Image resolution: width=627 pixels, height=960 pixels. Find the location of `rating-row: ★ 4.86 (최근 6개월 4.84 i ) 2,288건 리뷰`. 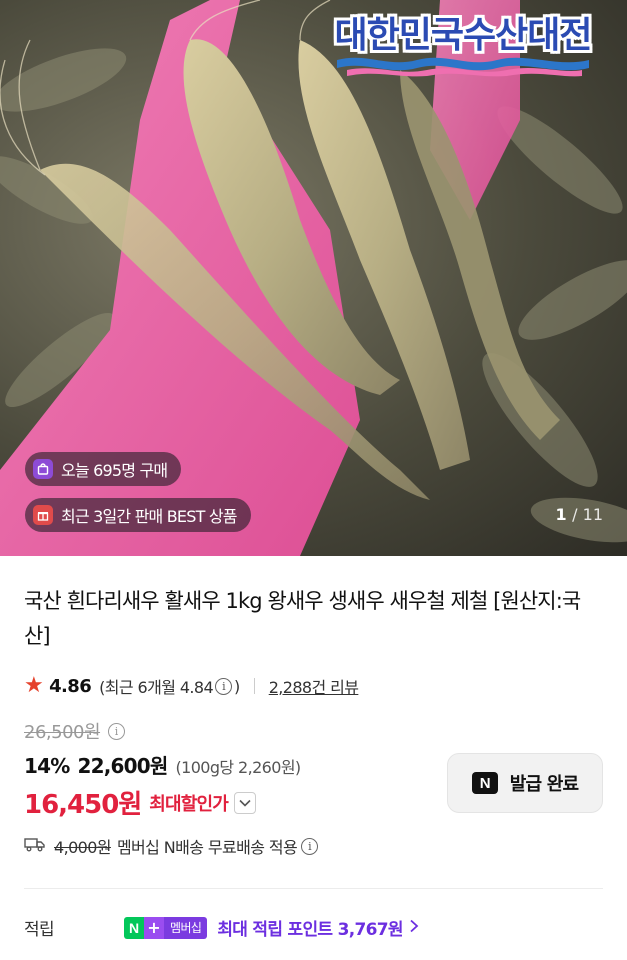

rating-row: ★ 4.86 (최근 6개월 4.84 i ) 2,288건 리뷰 is located at coordinates (191, 686).